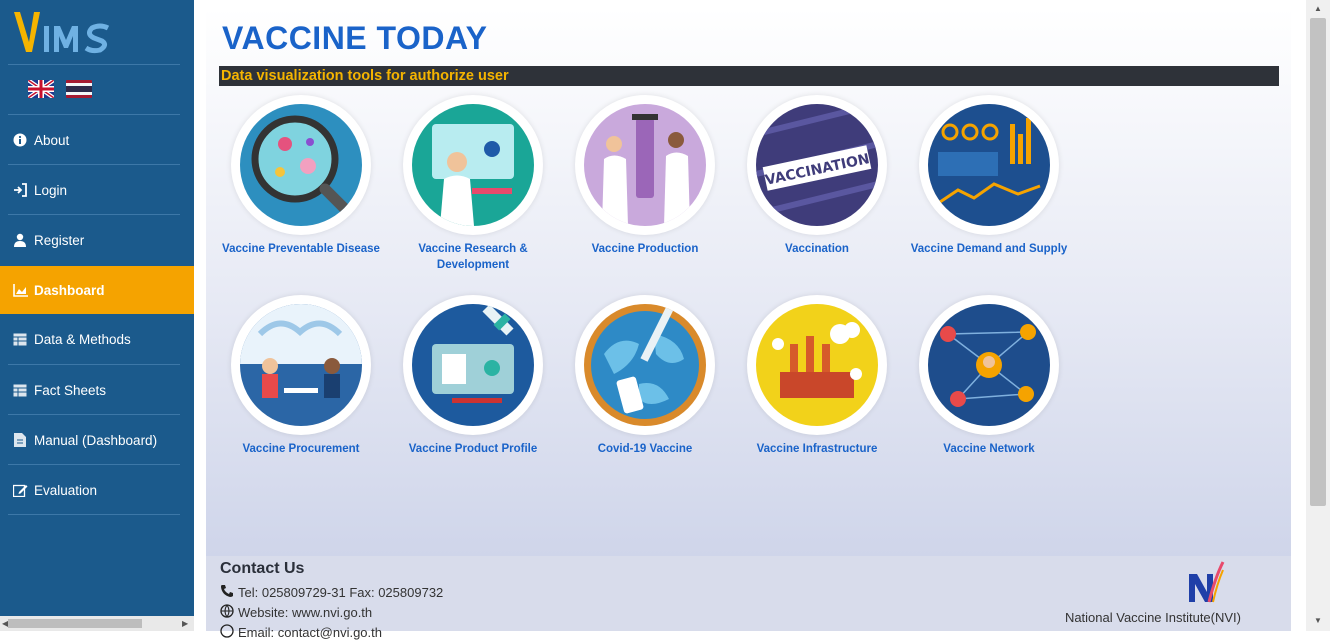 The width and height of the screenshot is (1330, 641). Describe the element at coordinates (41, 89) in the screenshot. I see `uk-flag-icon` at that location.